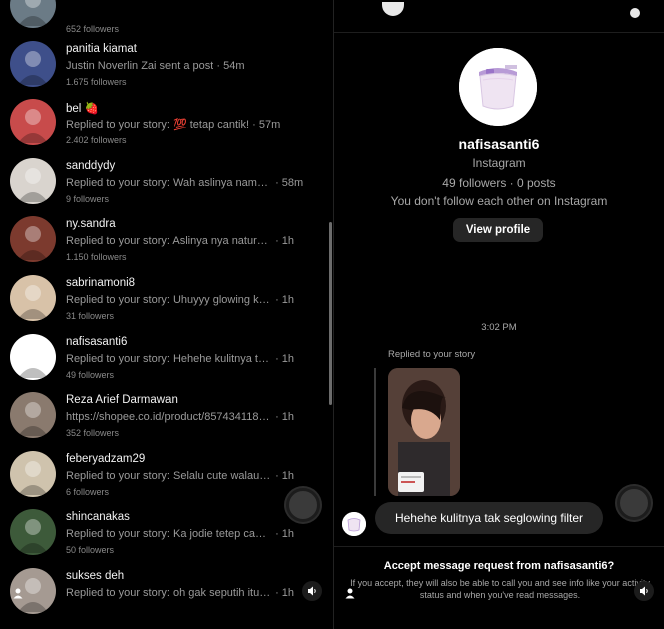  What do you see at coordinates (88, 198) in the screenshot?
I see `inbox-row-followers: 9 followers` at bounding box center [88, 198].